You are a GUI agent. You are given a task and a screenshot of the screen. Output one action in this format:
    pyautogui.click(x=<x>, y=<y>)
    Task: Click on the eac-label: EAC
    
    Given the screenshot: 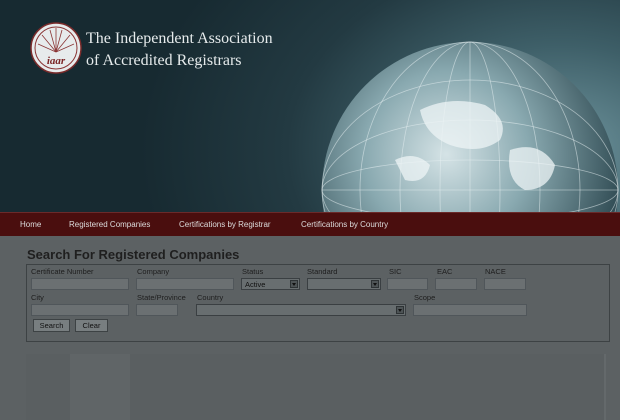 What is the action you would take?
    pyautogui.click(x=445, y=271)
    